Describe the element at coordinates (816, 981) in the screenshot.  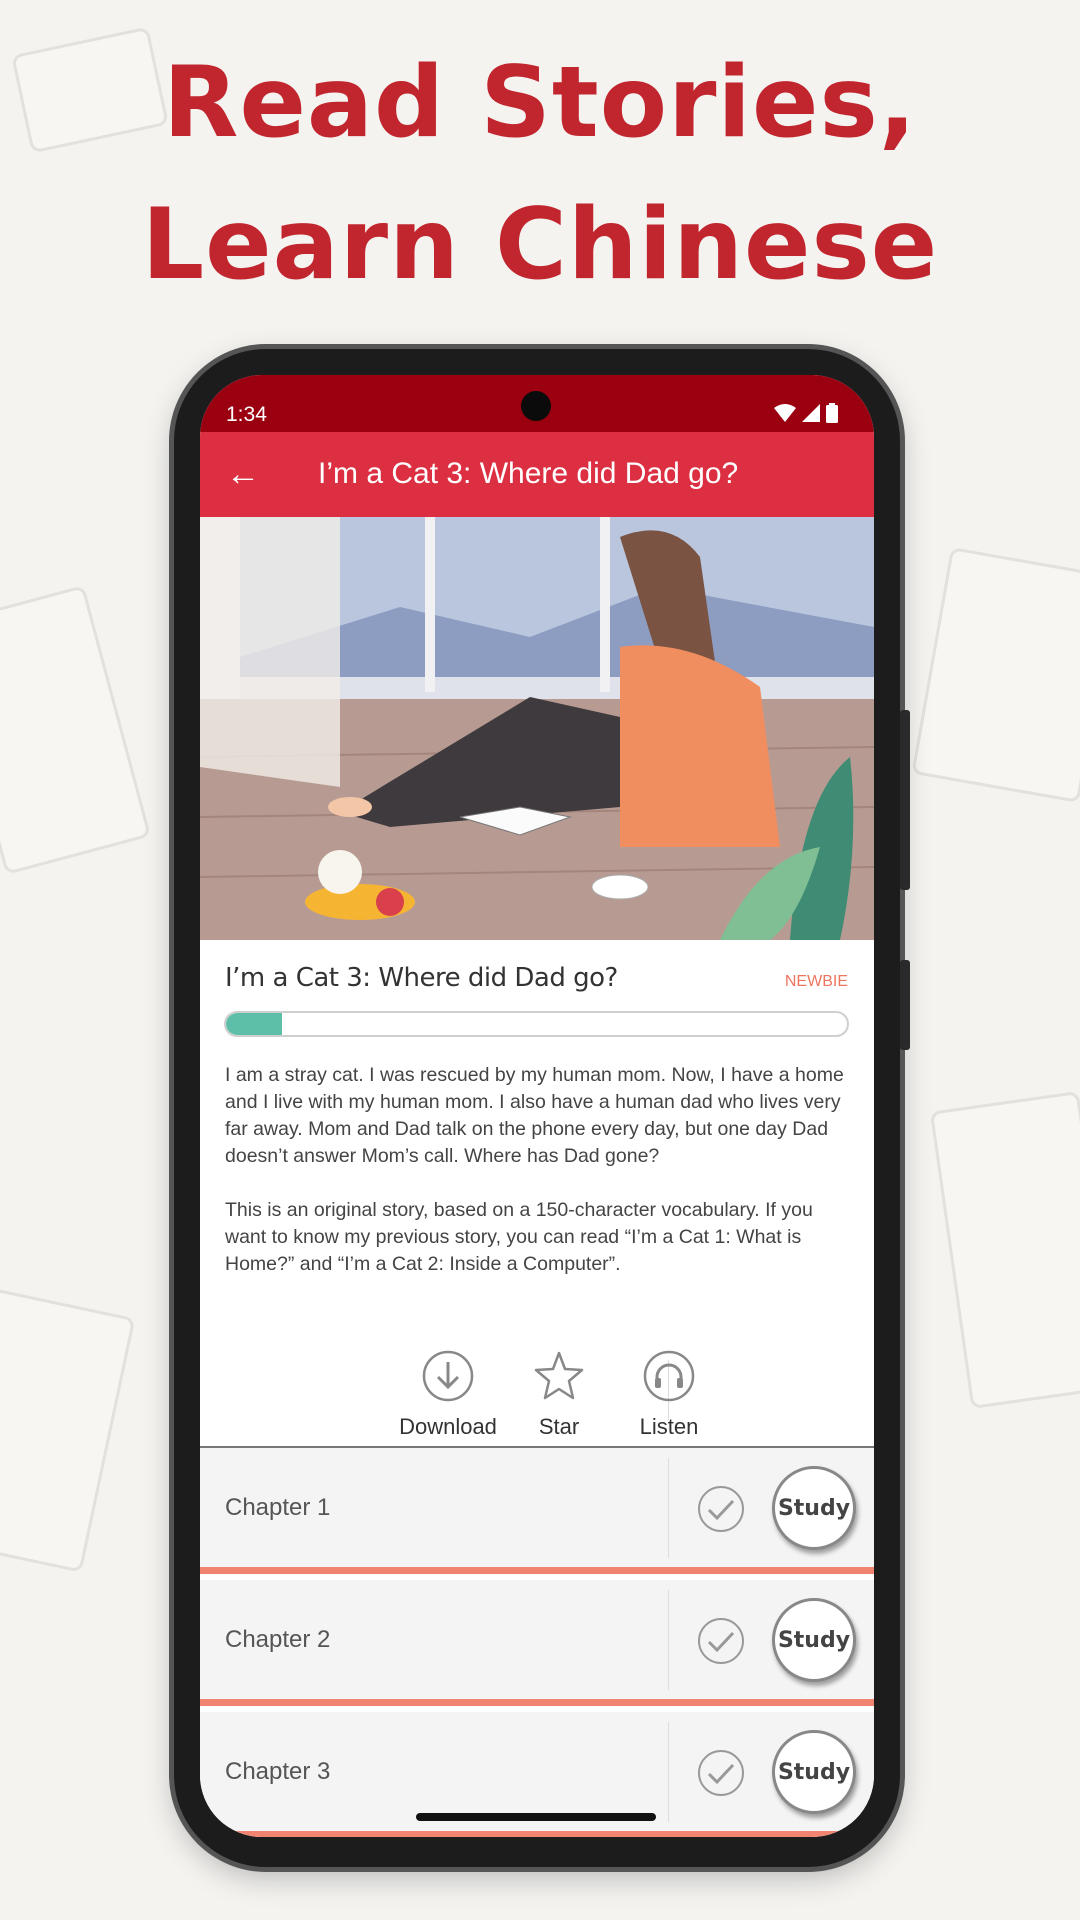
I see `level-badge: NEWBIE` at that location.